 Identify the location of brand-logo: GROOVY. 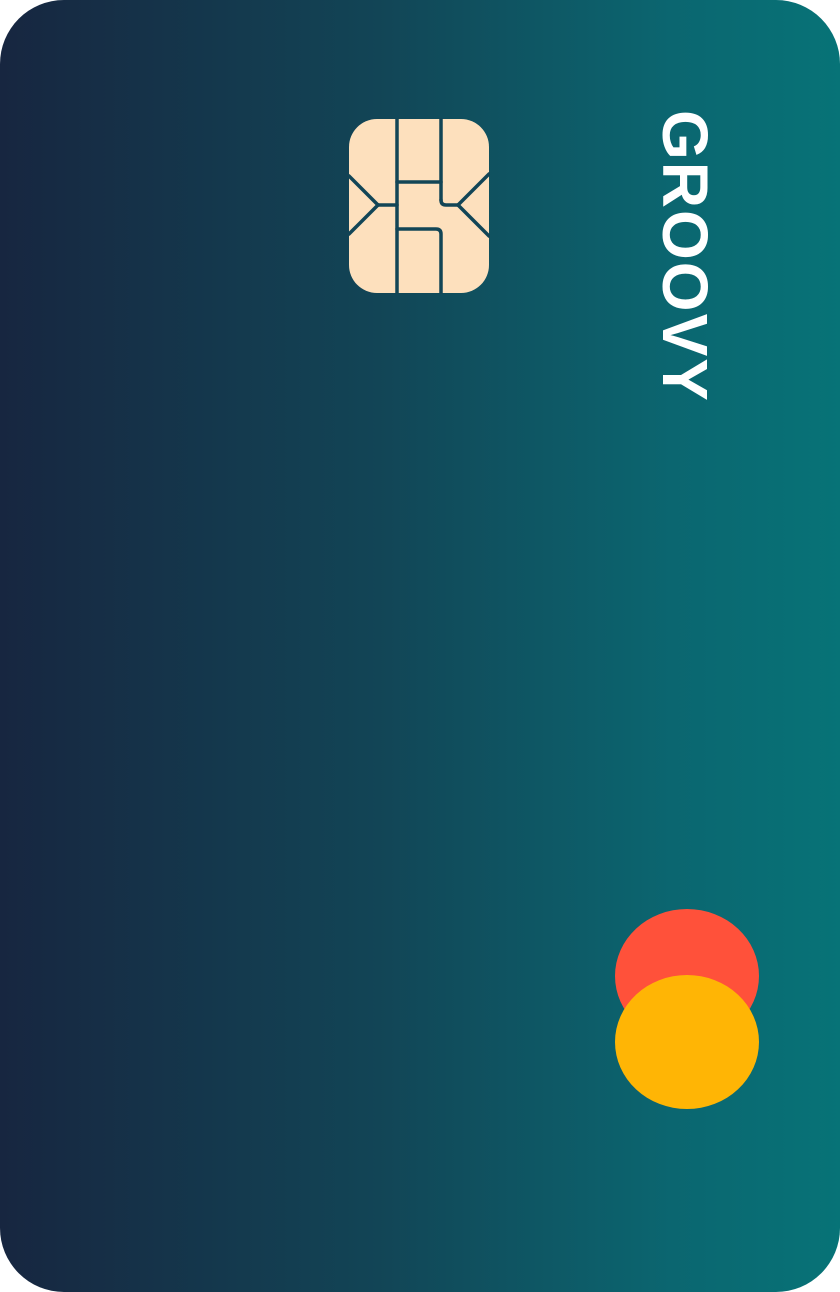
(685, 265).